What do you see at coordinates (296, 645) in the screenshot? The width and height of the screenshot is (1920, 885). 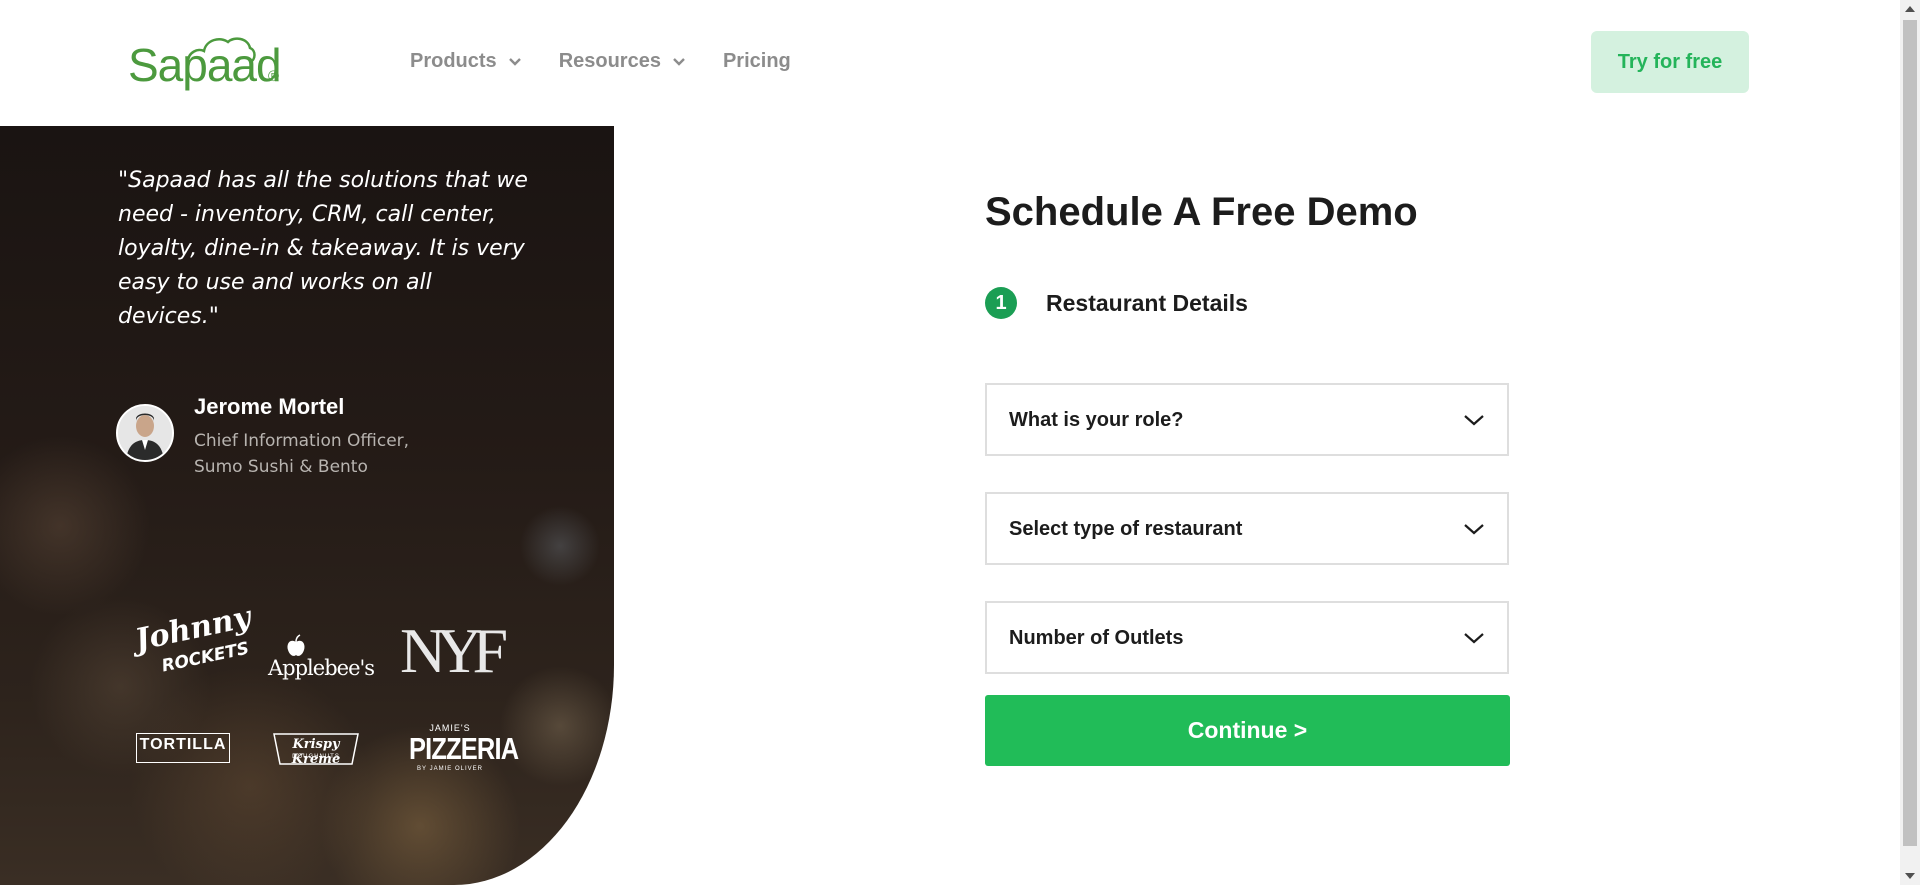 I see `apple-icon` at bounding box center [296, 645].